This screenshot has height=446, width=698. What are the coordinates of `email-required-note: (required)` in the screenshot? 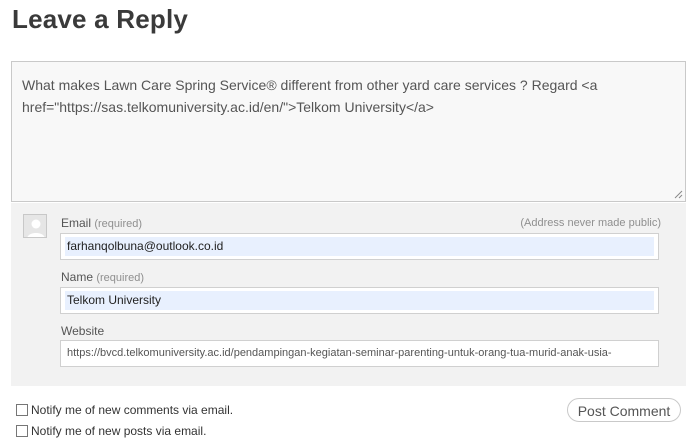 It's located at (118, 224).